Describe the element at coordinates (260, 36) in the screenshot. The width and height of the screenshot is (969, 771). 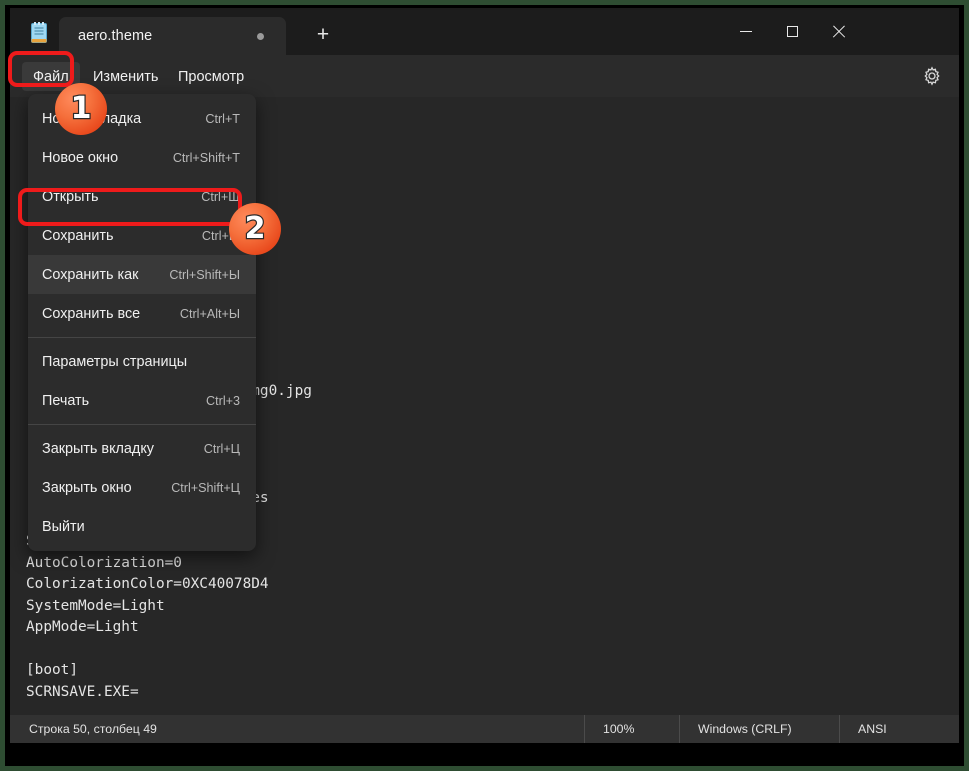
I see `tab-modified-dot` at that location.